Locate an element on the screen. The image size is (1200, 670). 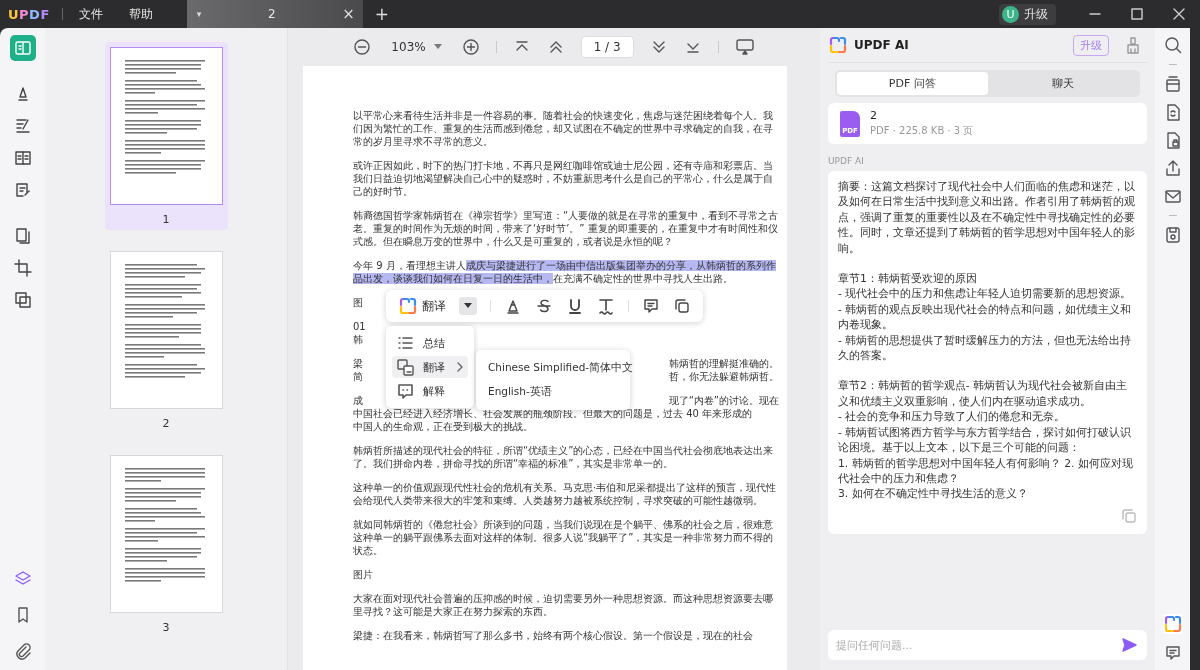
layers-icon is located at coordinates (22, 300).